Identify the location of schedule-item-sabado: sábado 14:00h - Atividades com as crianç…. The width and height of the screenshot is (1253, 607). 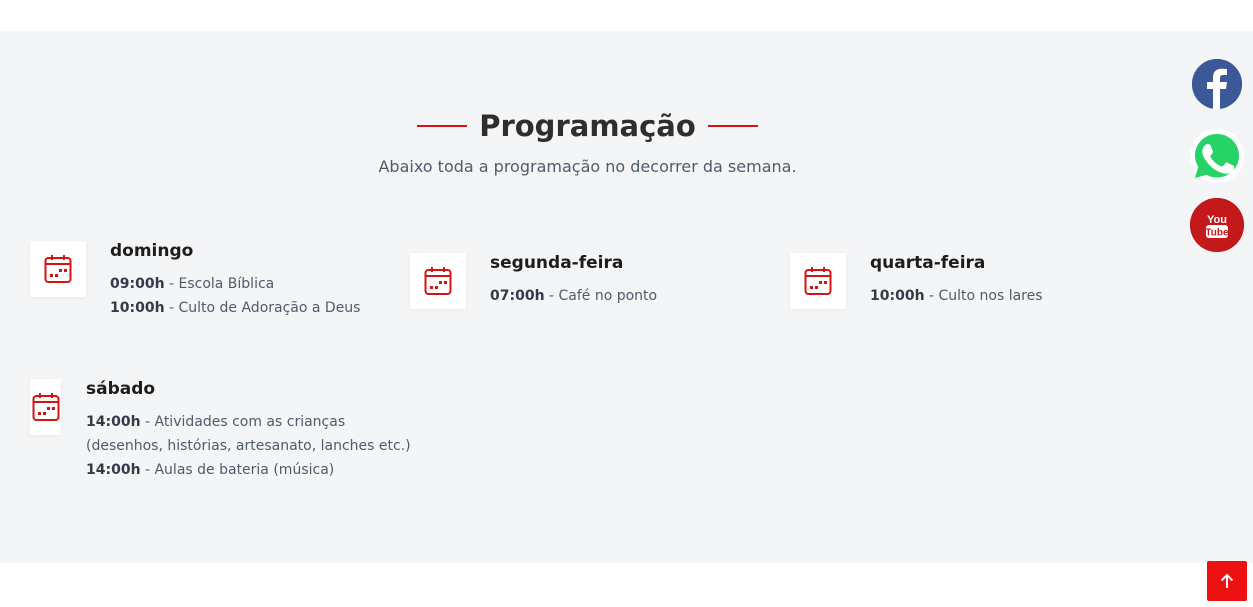
(220, 430).